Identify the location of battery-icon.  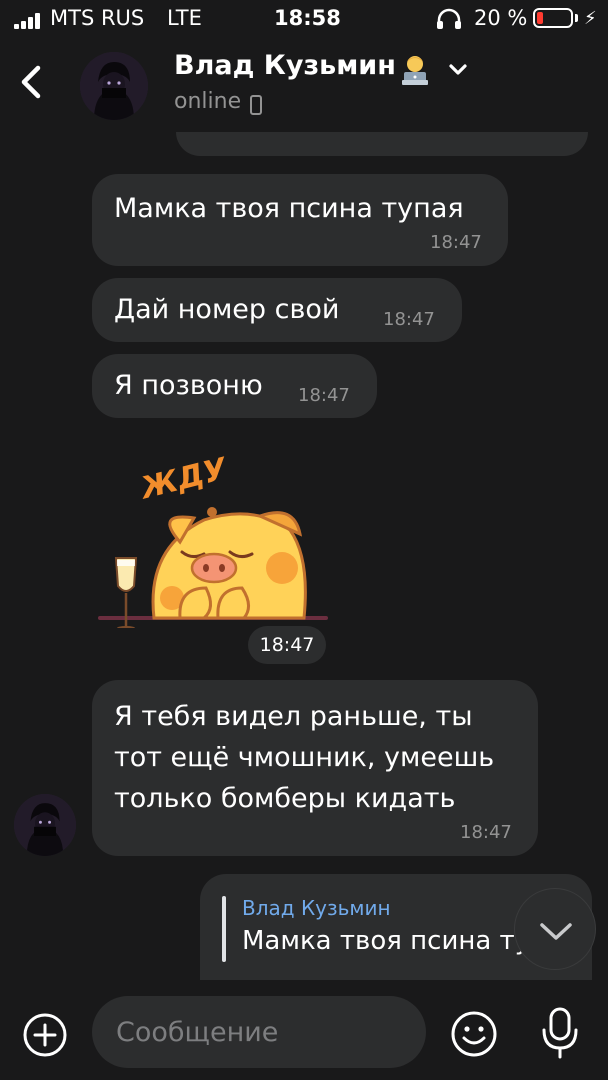
(553, 18).